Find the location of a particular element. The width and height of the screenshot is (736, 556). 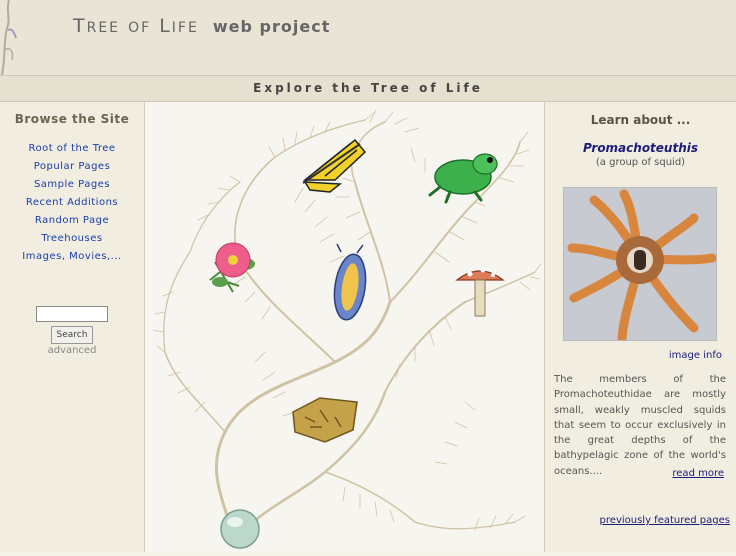

root-sphere-icon is located at coordinates (240, 529).